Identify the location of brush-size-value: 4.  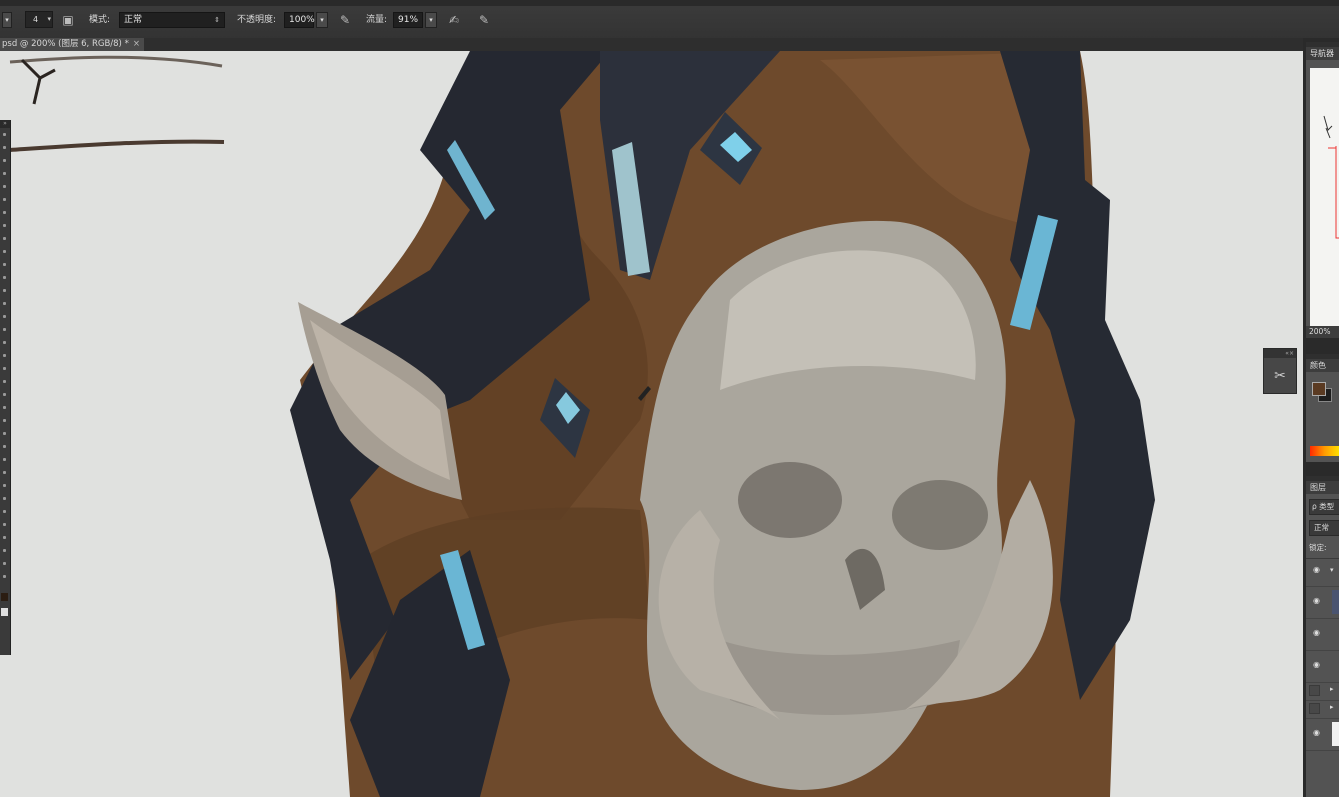
(36, 19).